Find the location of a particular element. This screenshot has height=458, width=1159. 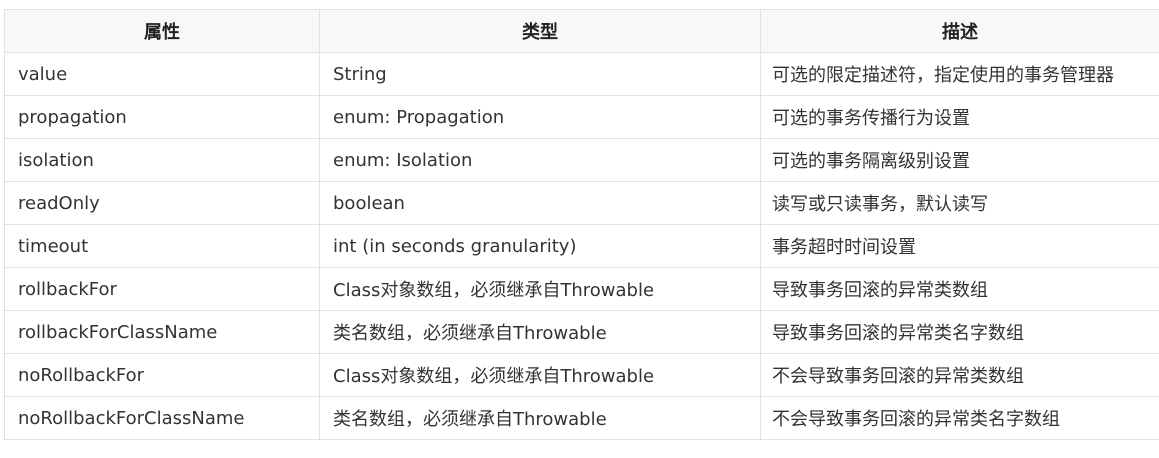

cell-description: 读写或只读事务，默认读写 is located at coordinates (959, 203).